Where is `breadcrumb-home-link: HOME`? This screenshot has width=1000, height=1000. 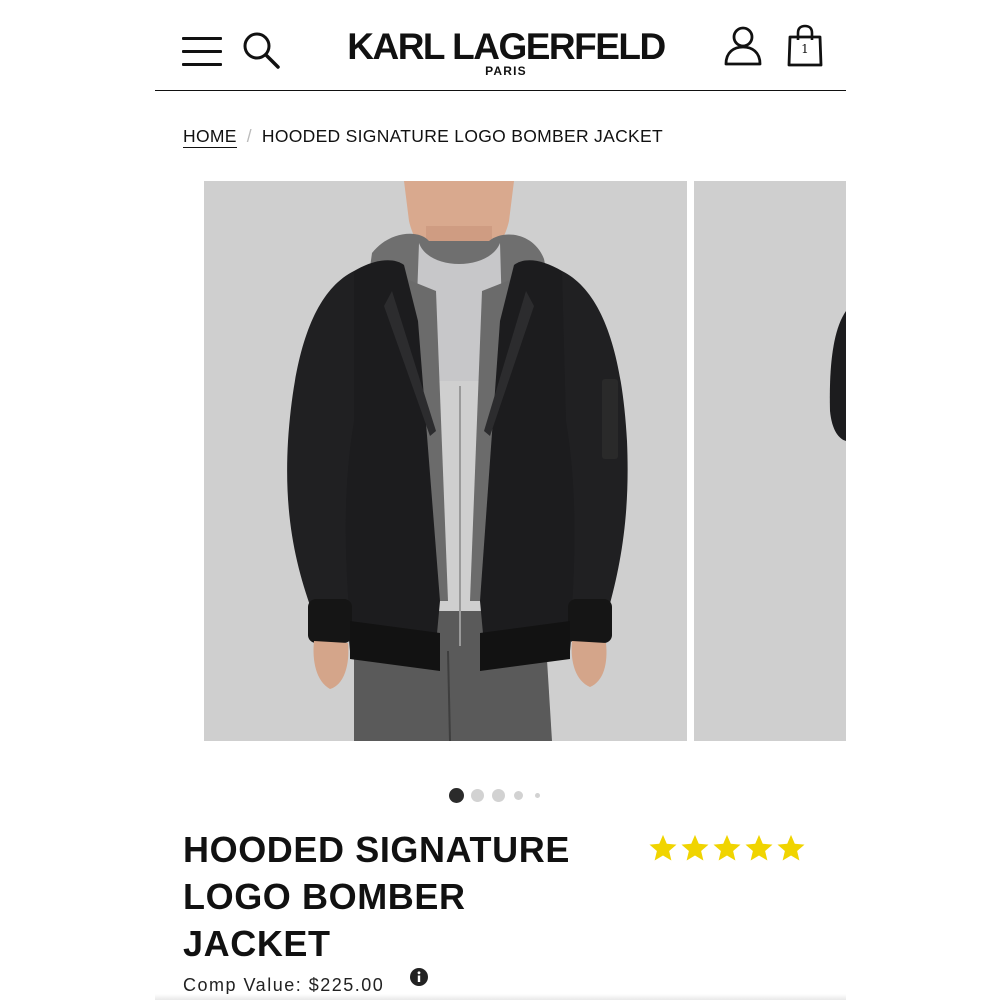
breadcrumb-home-link: HOME is located at coordinates (210, 137).